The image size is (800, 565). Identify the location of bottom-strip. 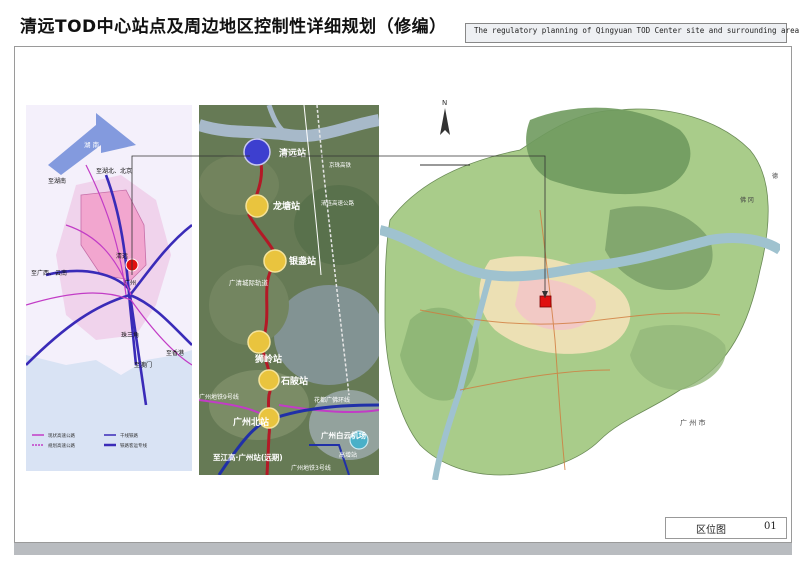
(403, 549).